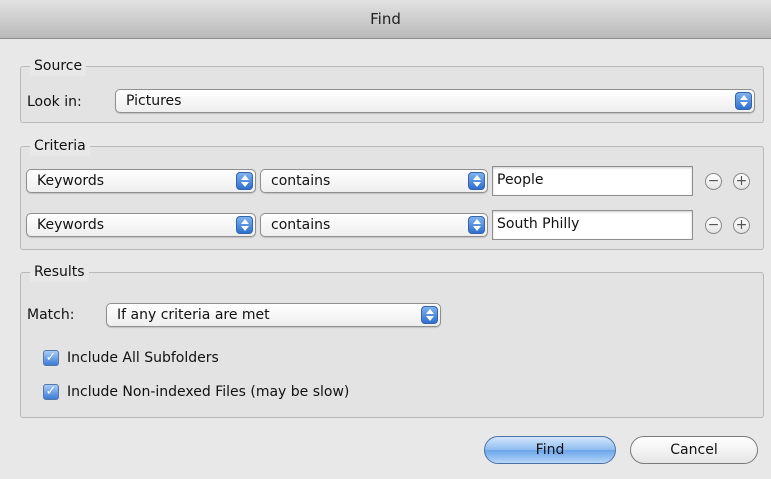 This screenshot has width=771, height=479. I want to click on match-value: If any criteria are met, so click(193, 315).